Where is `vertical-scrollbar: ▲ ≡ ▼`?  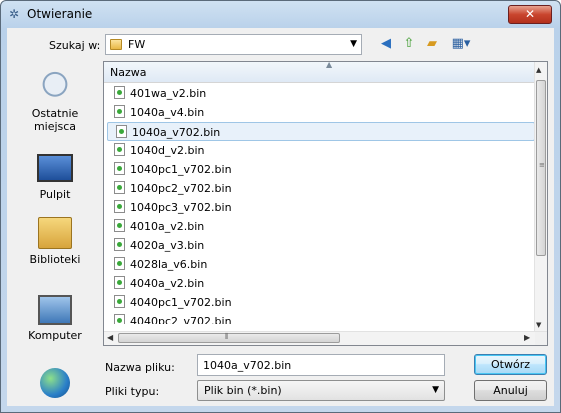
vertical-scrollbar: ▲ ≡ ▼ is located at coordinates (540, 197).